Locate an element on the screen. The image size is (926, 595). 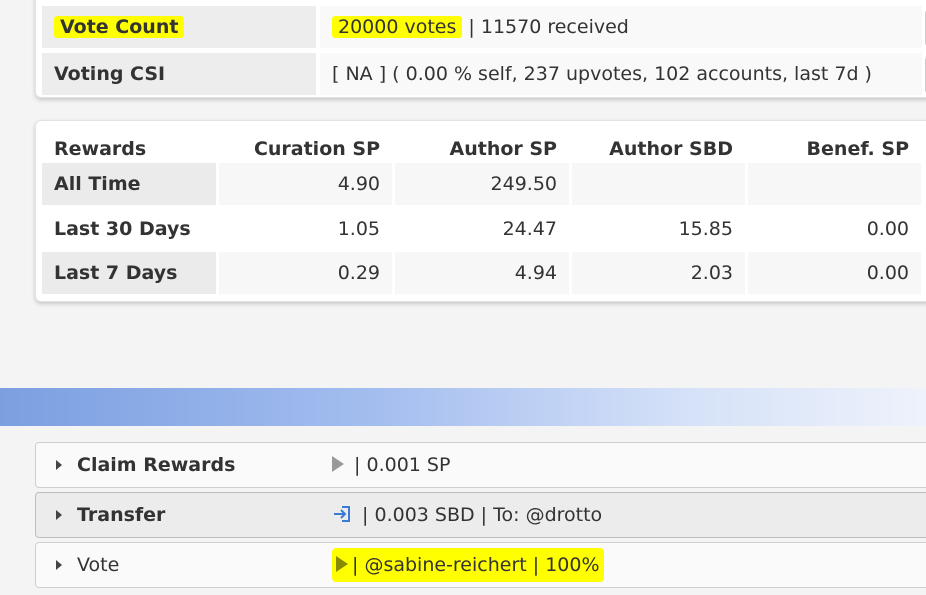
operation-detail: | 0.001 SP is located at coordinates (391, 465).